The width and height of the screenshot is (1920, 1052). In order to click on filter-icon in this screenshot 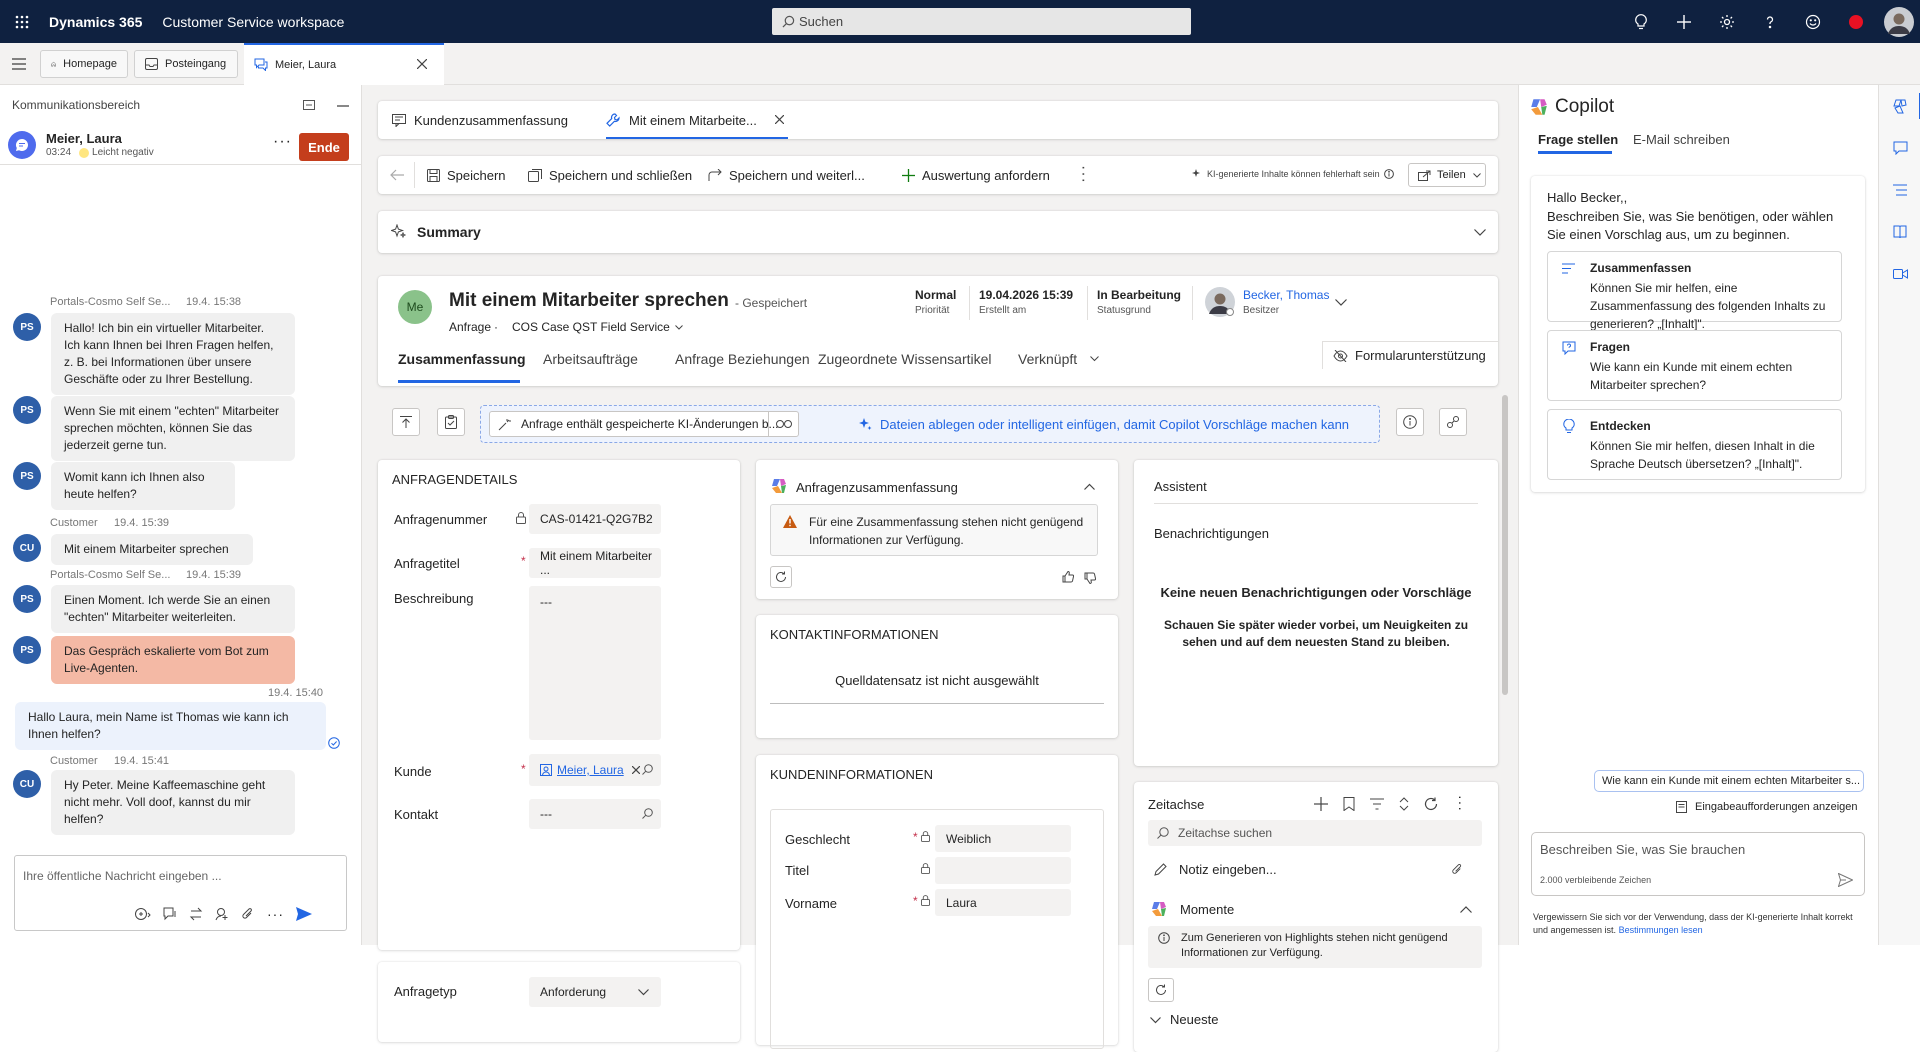, I will do `click(1377, 804)`.